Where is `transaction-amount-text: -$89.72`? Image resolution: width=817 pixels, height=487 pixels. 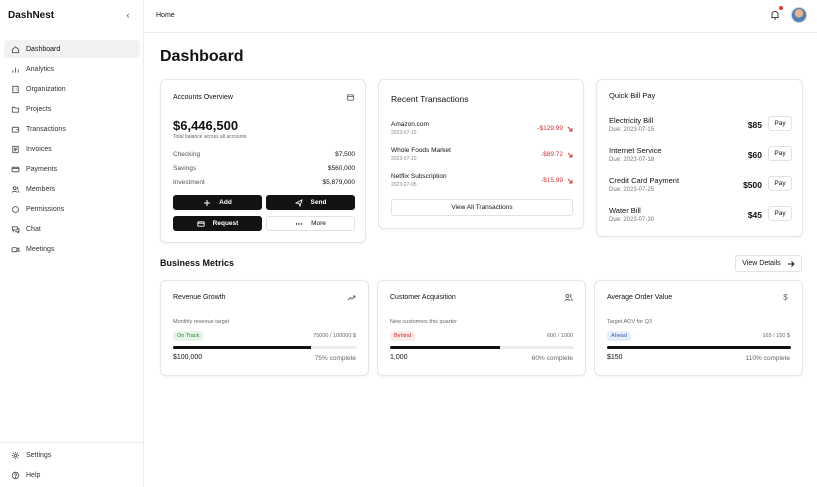 transaction-amount-text: -$89.72 is located at coordinates (551, 154).